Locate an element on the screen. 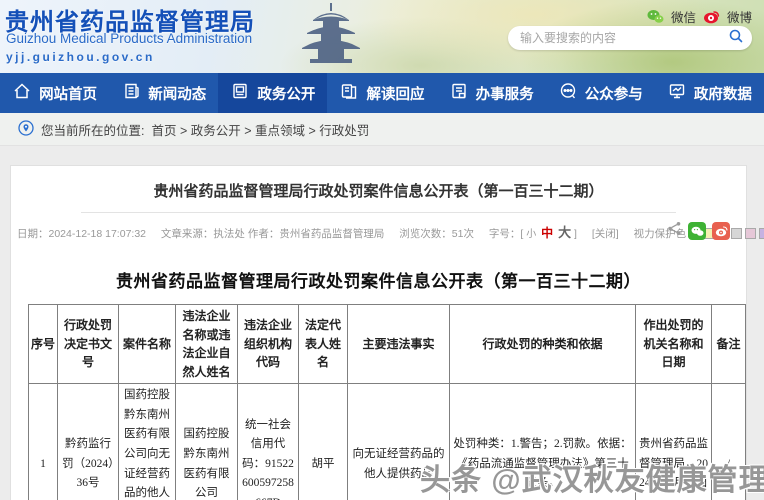 The image size is (764, 500). table-title: 贵州省药品监督管理局行政处罚案件信息公开表（第一百三十二期） is located at coordinates (378, 281).